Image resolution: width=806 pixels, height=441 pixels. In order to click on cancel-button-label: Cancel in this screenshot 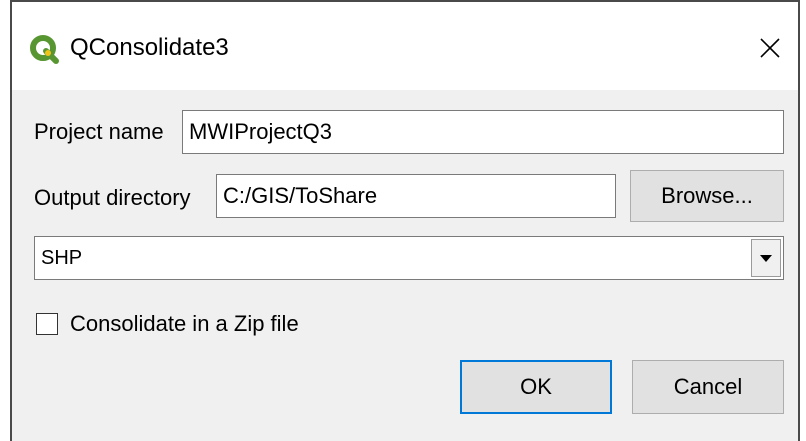, I will do `click(708, 386)`.